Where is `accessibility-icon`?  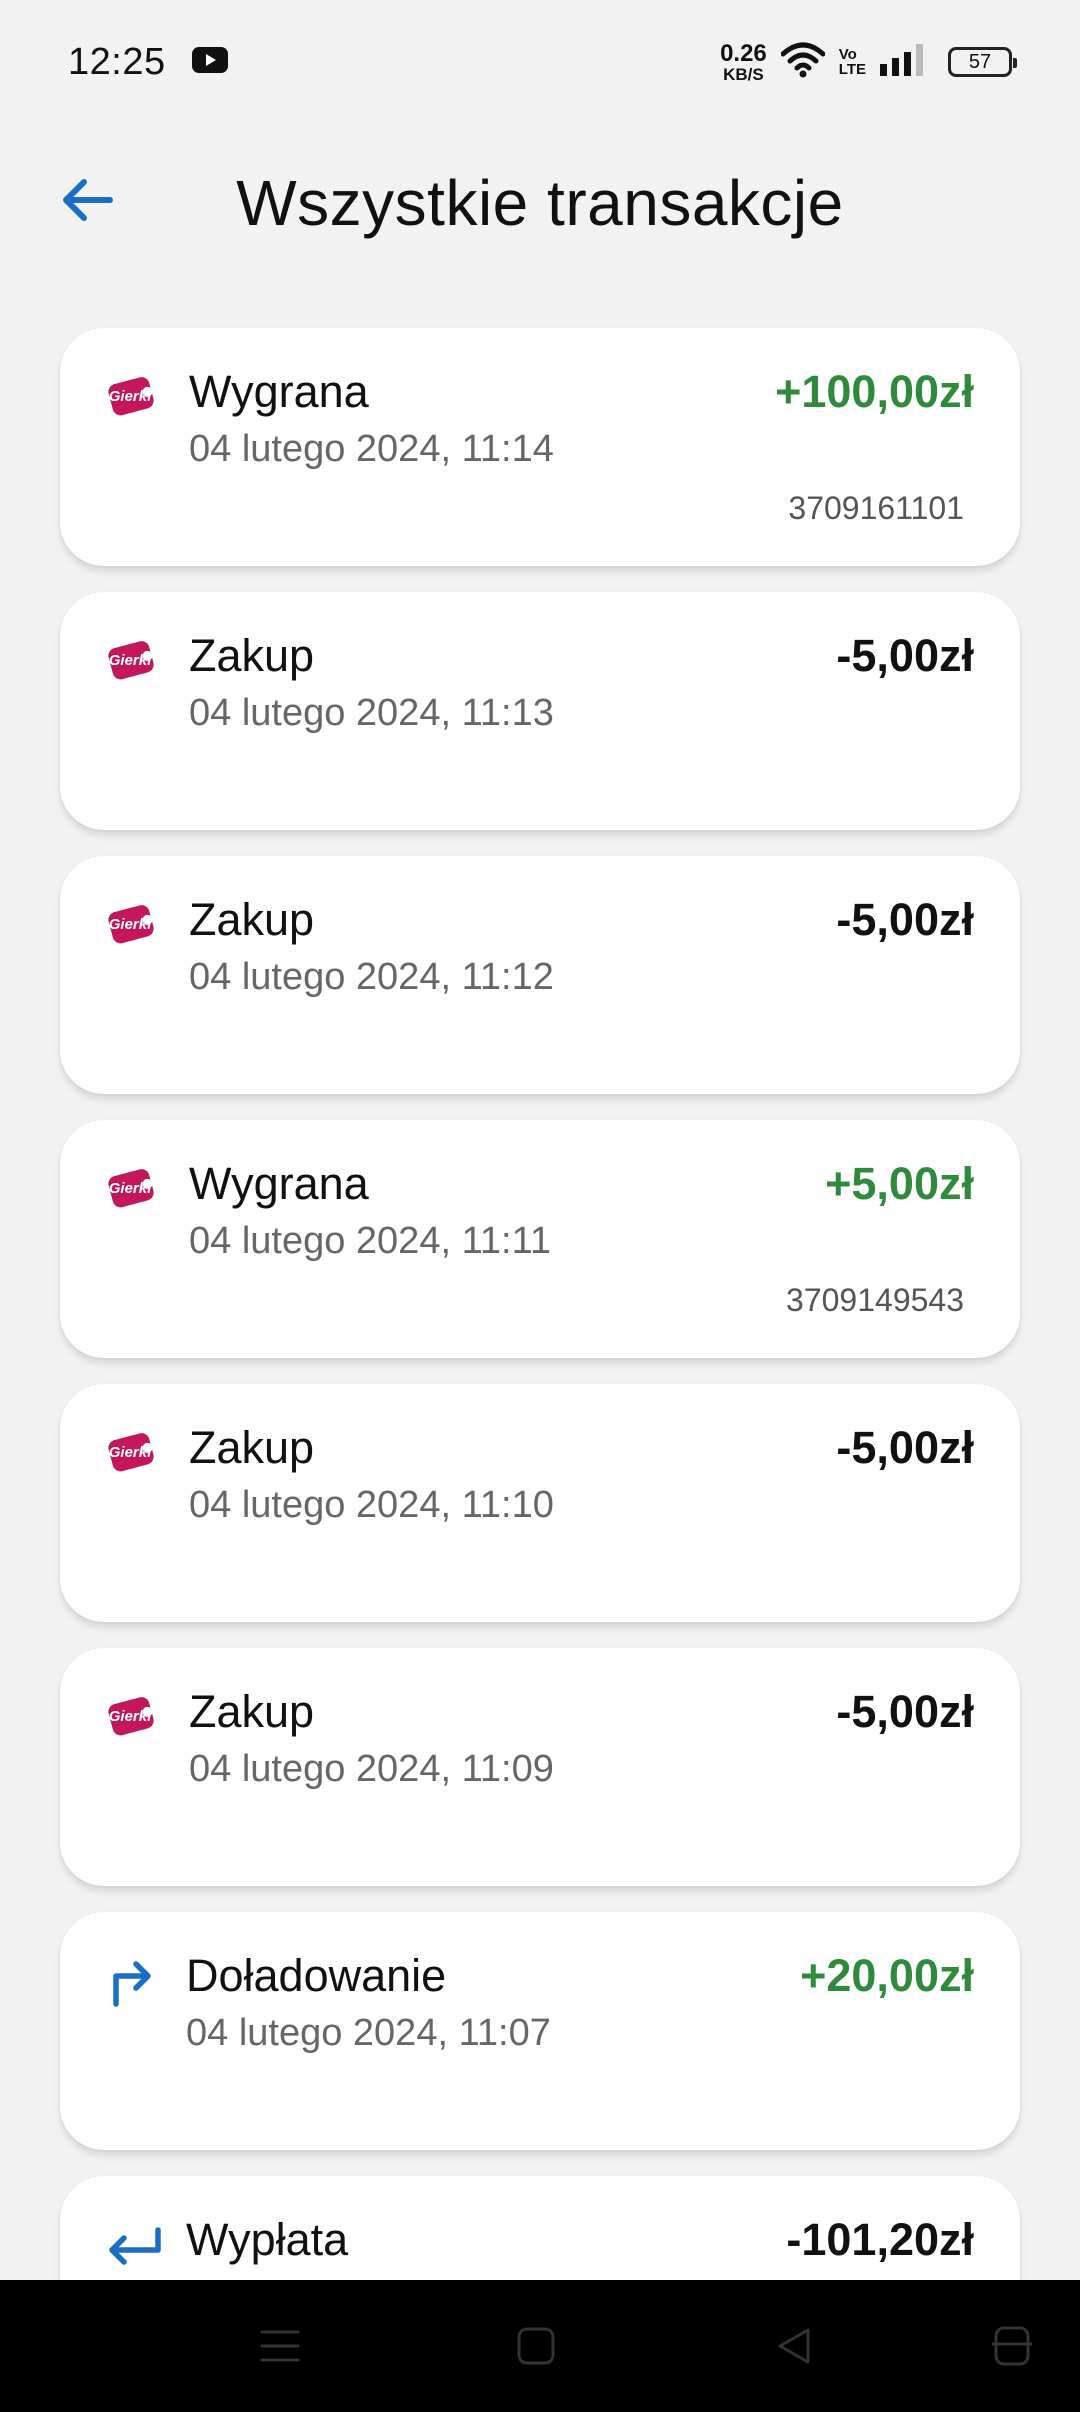 accessibility-icon is located at coordinates (1012, 2346).